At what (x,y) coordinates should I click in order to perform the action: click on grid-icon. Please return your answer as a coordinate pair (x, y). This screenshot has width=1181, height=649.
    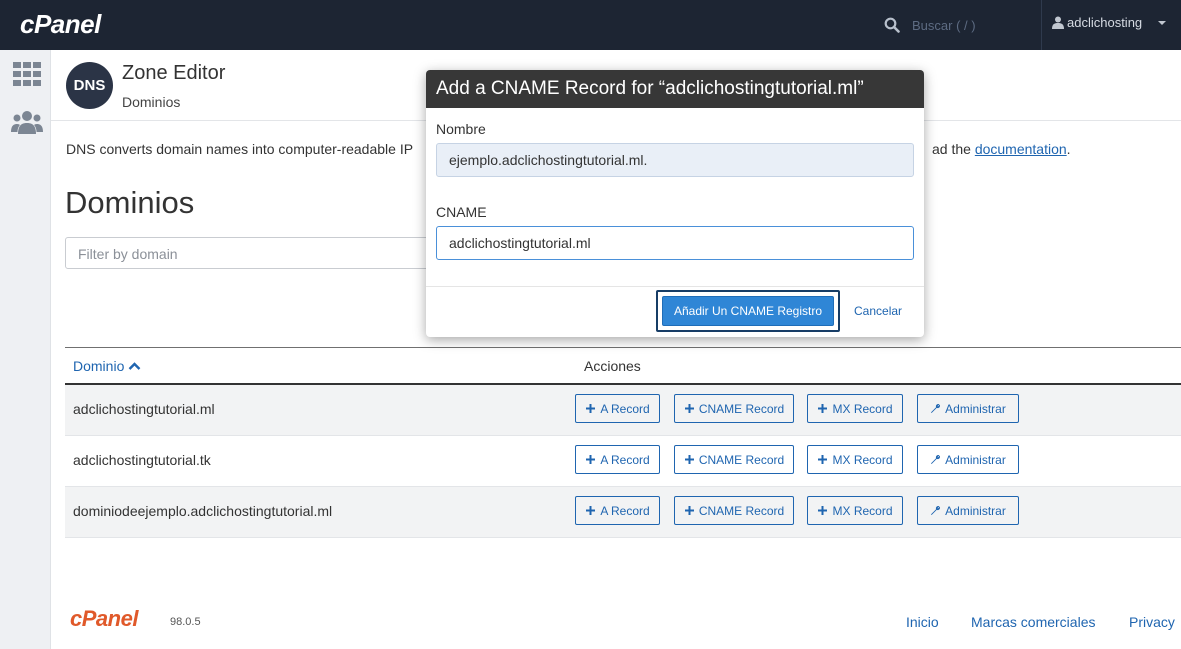
    Looking at the image, I should click on (27, 74).